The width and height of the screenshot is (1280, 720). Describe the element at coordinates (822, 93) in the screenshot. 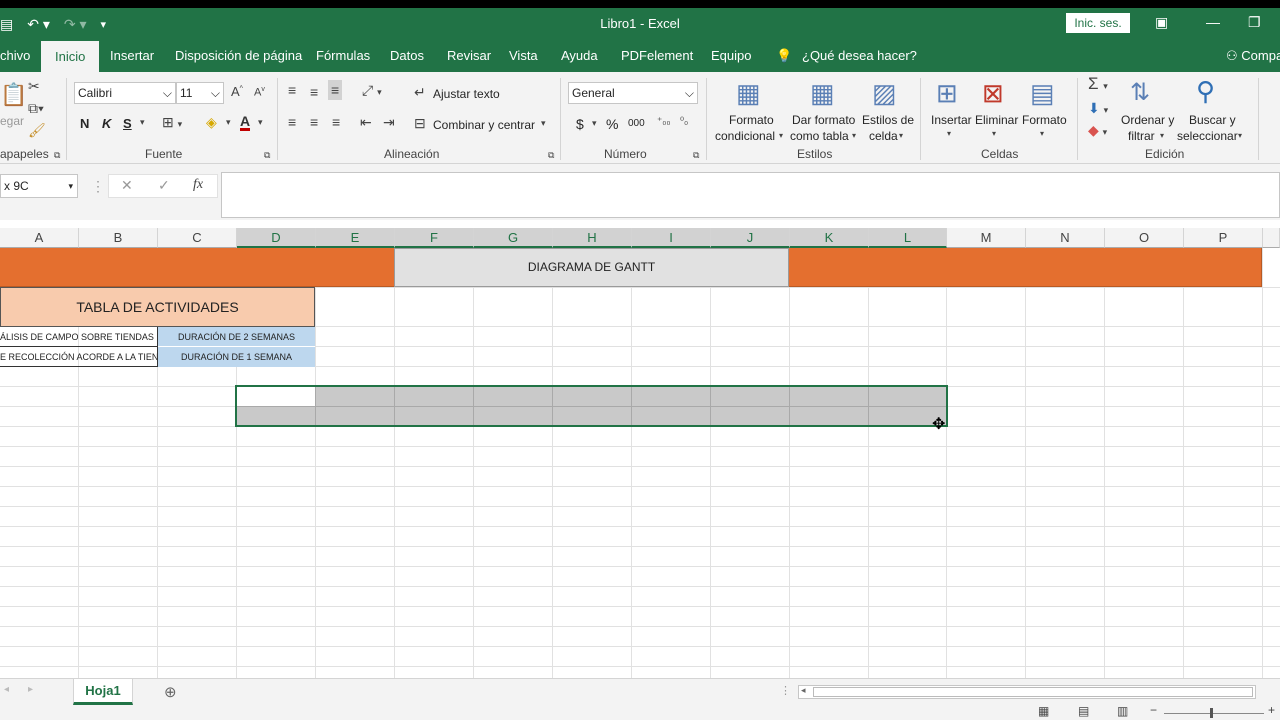

I see `format-as-table-icon: ▦` at that location.